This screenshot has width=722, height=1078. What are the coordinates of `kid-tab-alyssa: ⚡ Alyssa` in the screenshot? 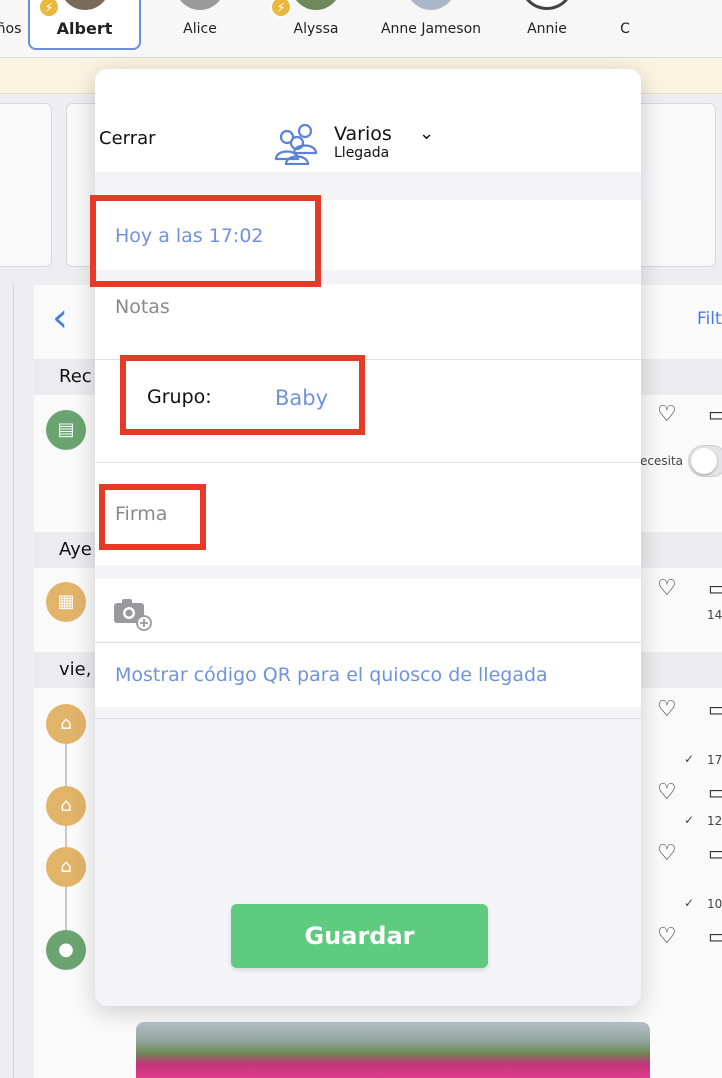 It's located at (316, 25).